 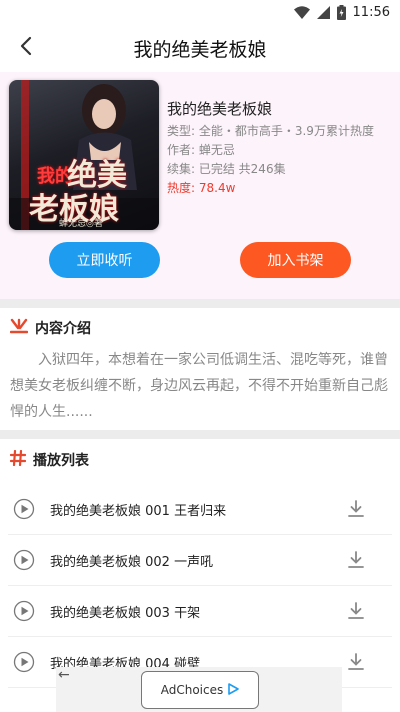 I want to click on playlist-header: 播放列表, so click(x=200, y=460).